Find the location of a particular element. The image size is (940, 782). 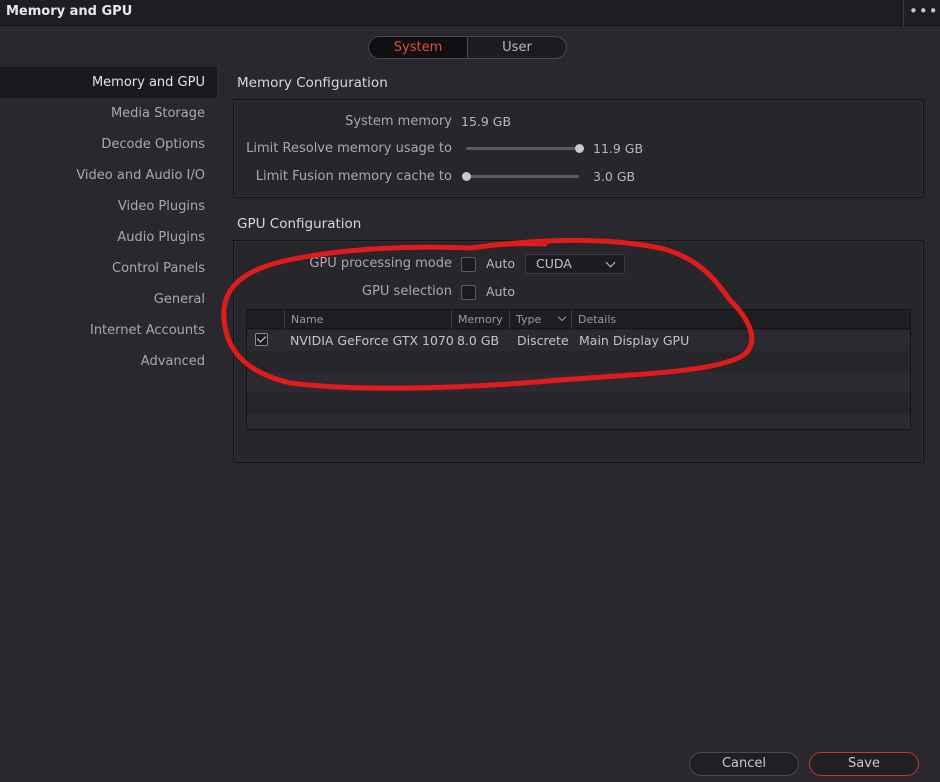

sidebar-item-internet-accounts: Internet Accounts is located at coordinates (108, 330).